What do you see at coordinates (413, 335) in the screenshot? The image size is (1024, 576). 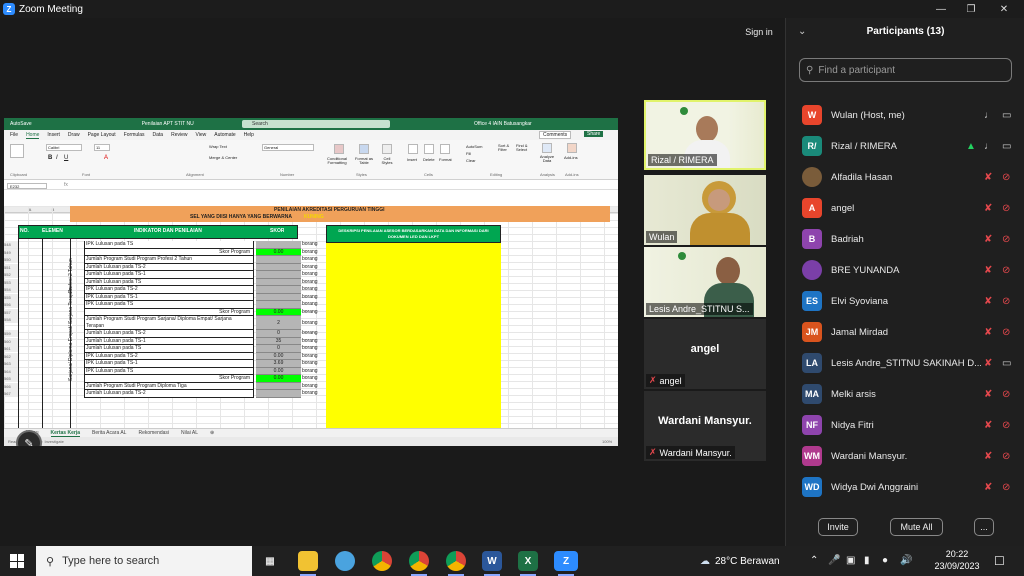 I see `deskripsi-input-area` at bounding box center [413, 335].